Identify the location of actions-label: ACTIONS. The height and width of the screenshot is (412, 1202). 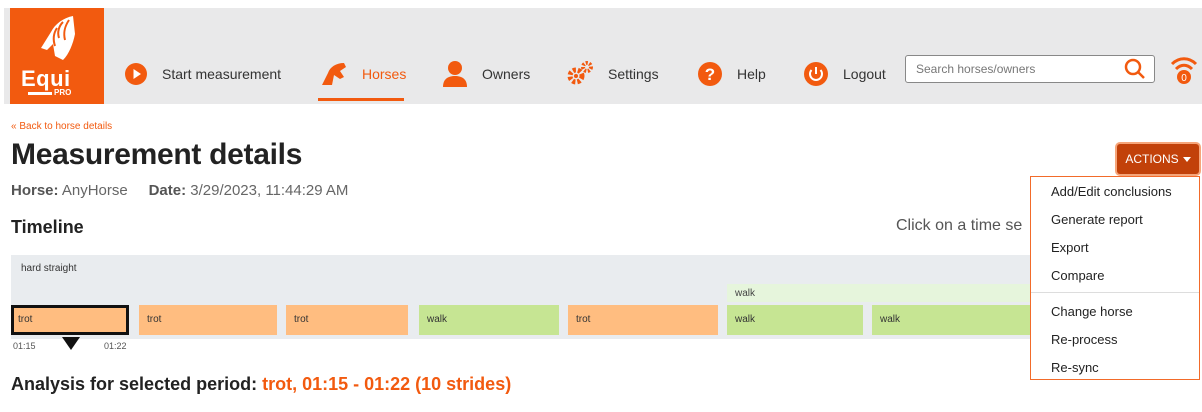
(1152, 159).